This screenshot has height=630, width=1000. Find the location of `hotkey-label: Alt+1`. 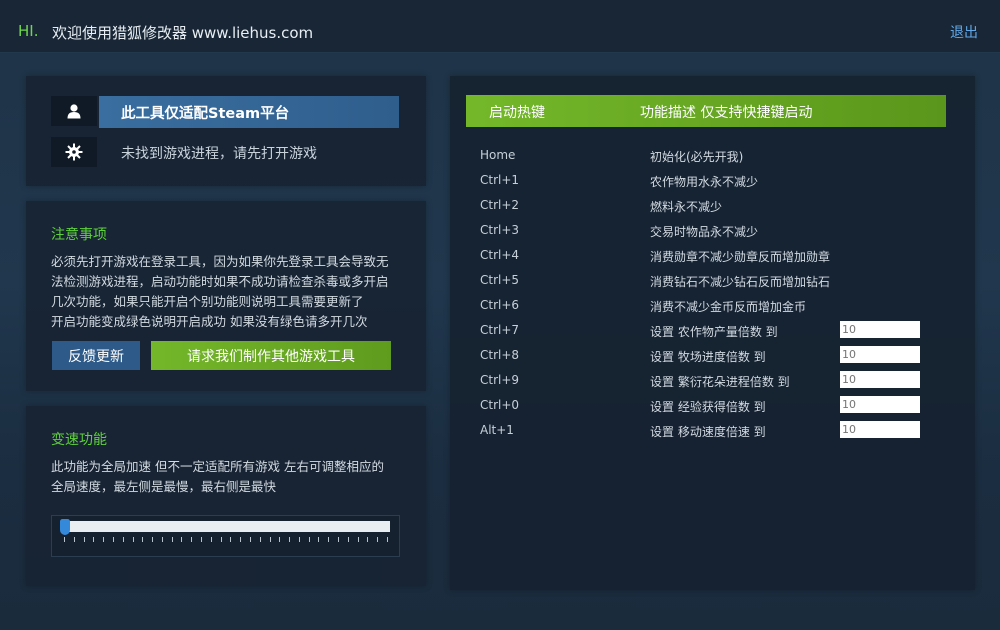

hotkey-label: Alt+1 is located at coordinates (497, 430).